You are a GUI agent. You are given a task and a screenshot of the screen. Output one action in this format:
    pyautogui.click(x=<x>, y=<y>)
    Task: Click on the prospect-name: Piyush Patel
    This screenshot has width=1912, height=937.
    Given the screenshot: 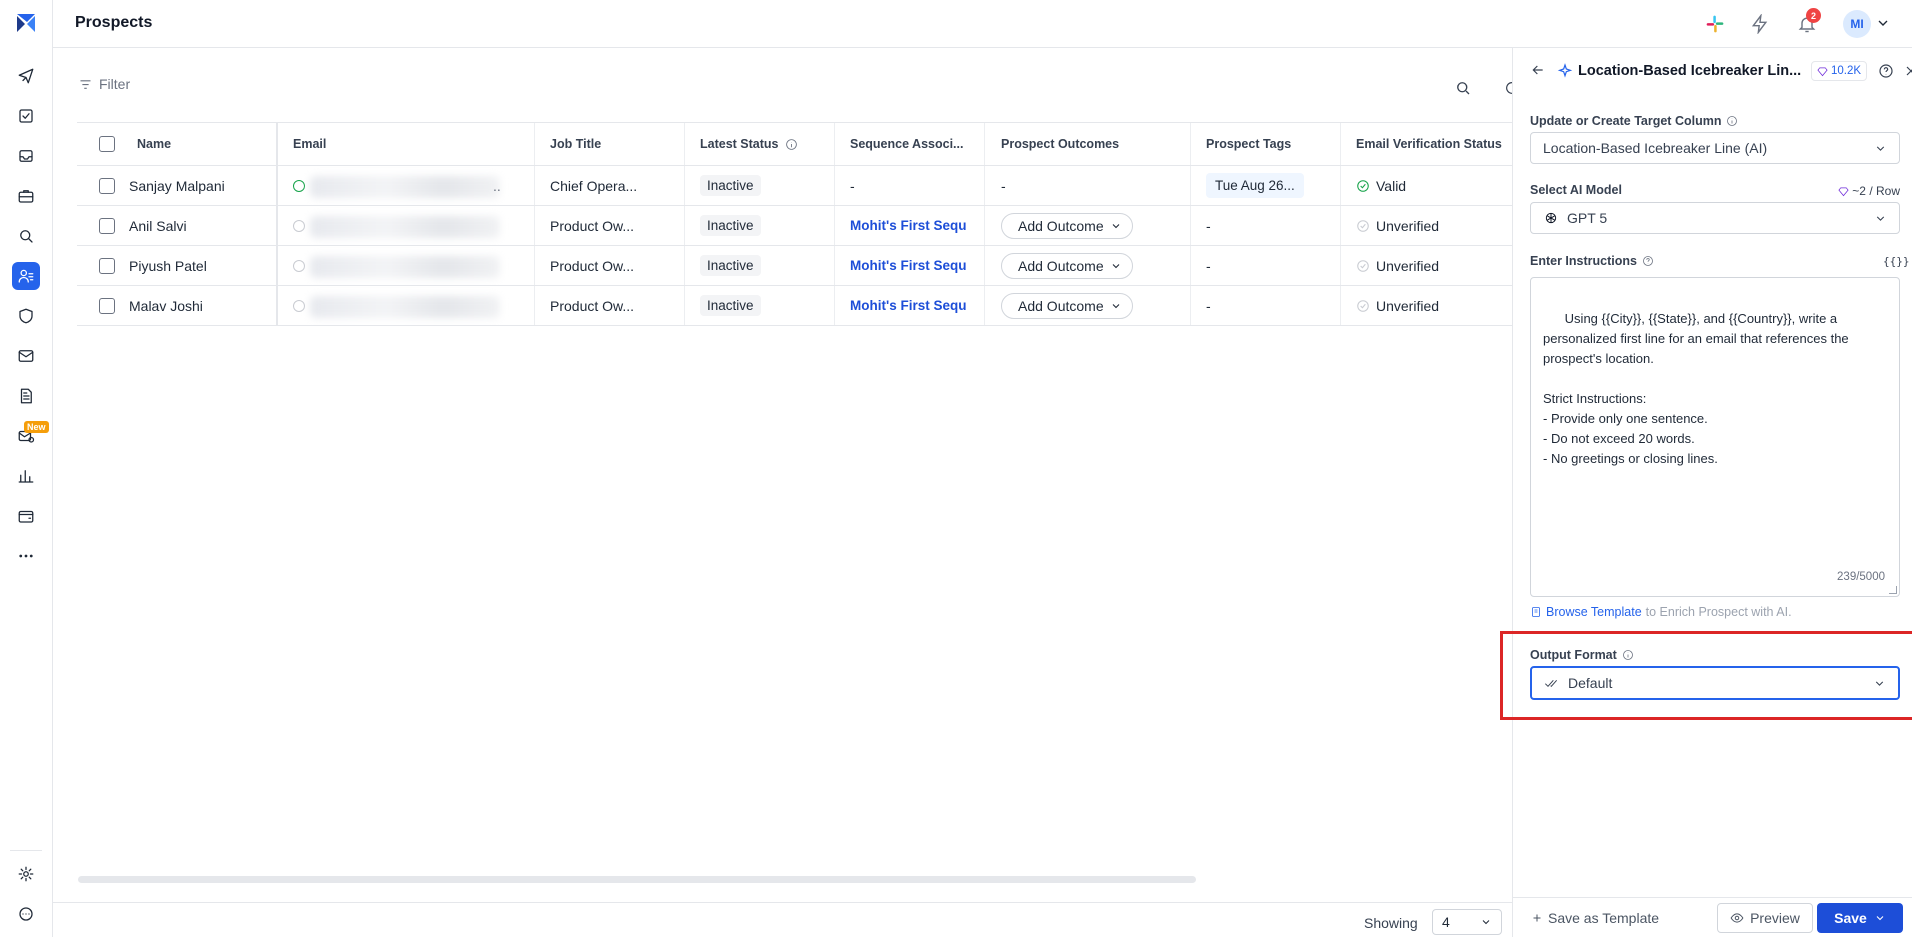 What is the action you would take?
    pyautogui.click(x=168, y=266)
    